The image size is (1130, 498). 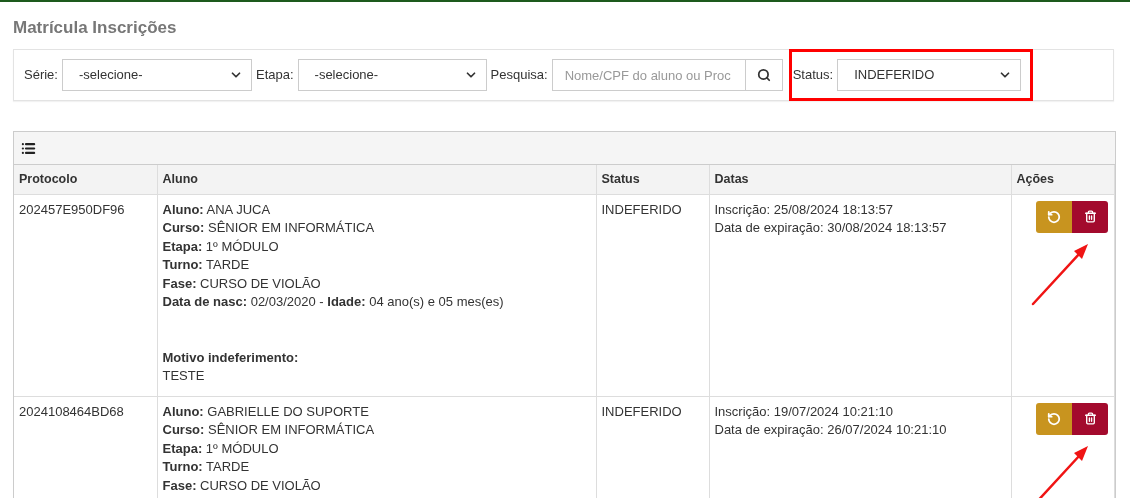 What do you see at coordinates (95, 28) in the screenshot?
I see `page-title: Matrícula Inscrições` at bounding box center [95, 28].